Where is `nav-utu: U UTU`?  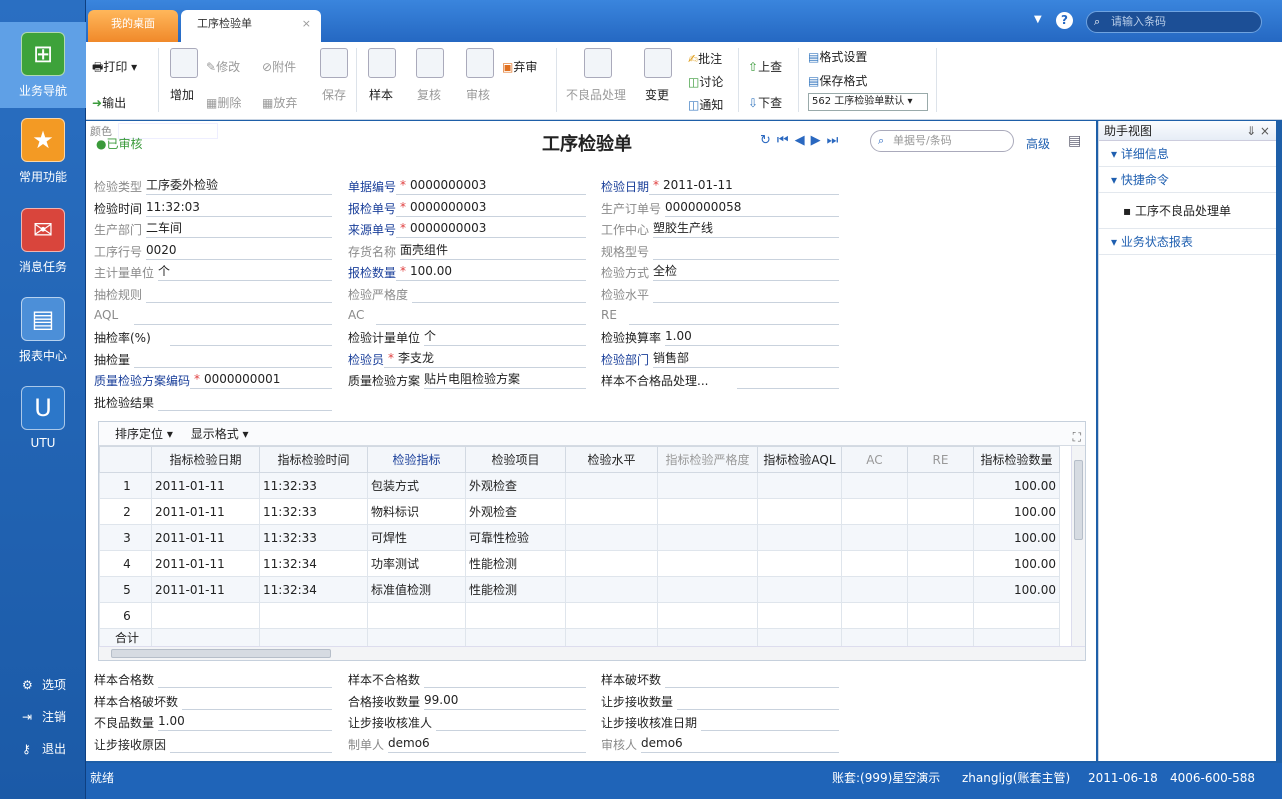
nav-utu: U UTU is located at coordinates (43, 426).